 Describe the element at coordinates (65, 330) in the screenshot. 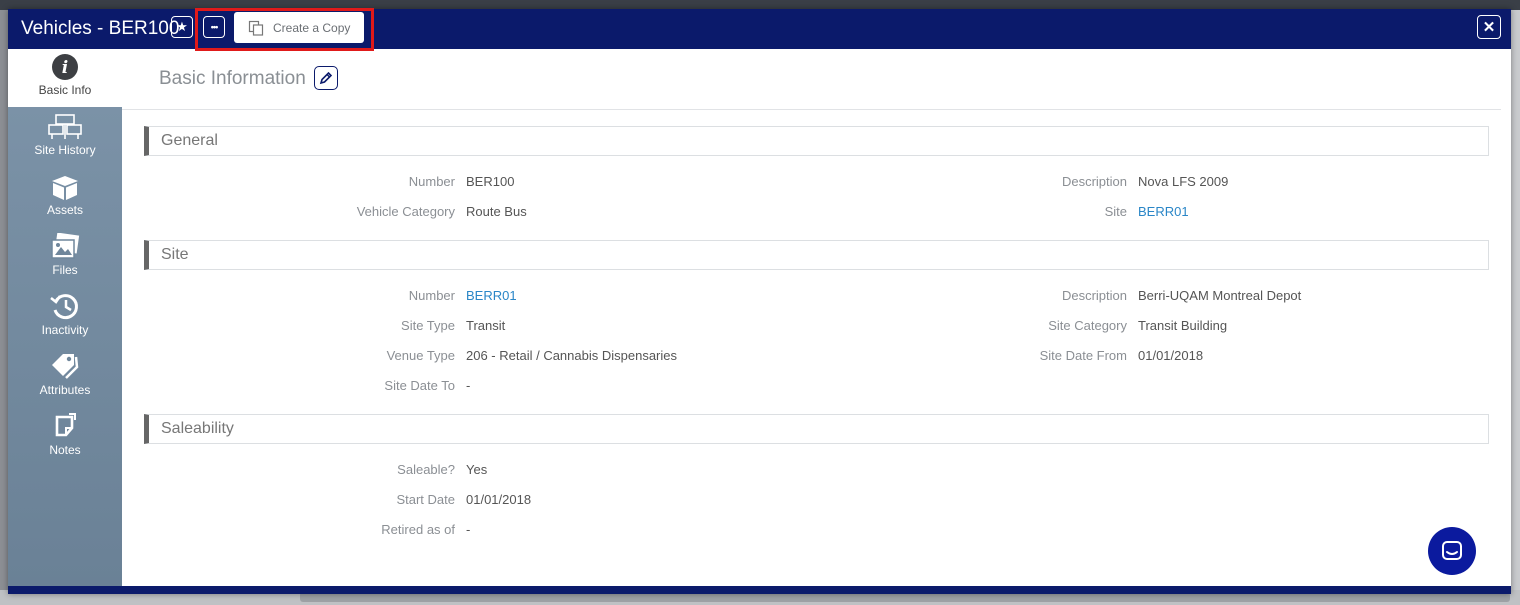

I see `sidebar-item-label: Inactivity` at that location.